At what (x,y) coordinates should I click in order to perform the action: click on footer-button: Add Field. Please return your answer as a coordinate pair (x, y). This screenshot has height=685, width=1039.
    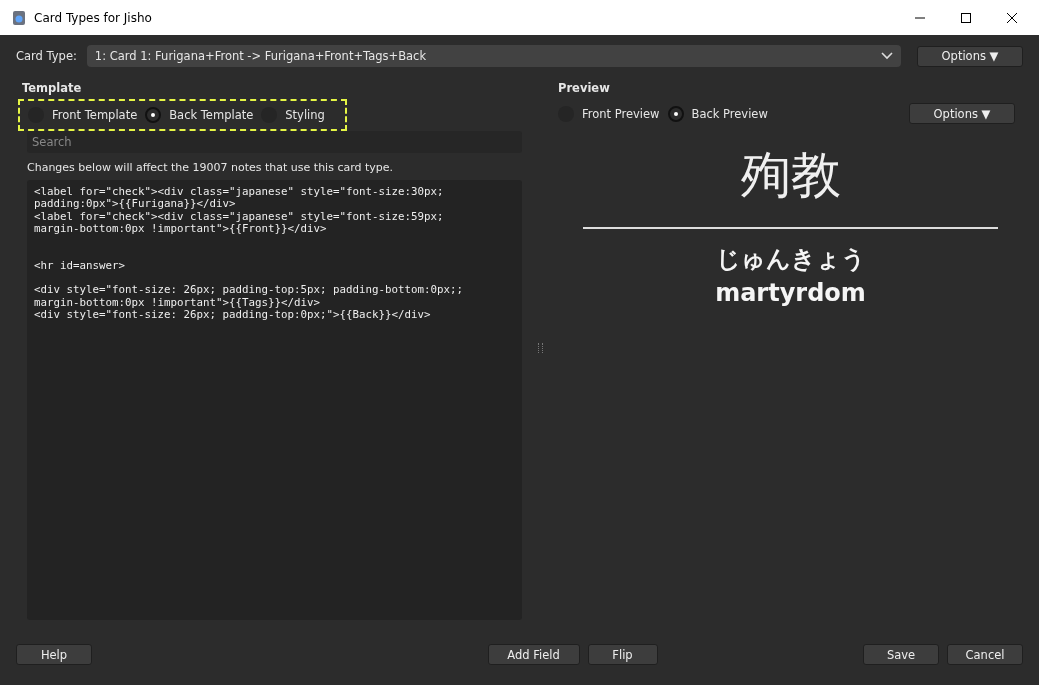
    Looking at the image, I should click on (533, 654).